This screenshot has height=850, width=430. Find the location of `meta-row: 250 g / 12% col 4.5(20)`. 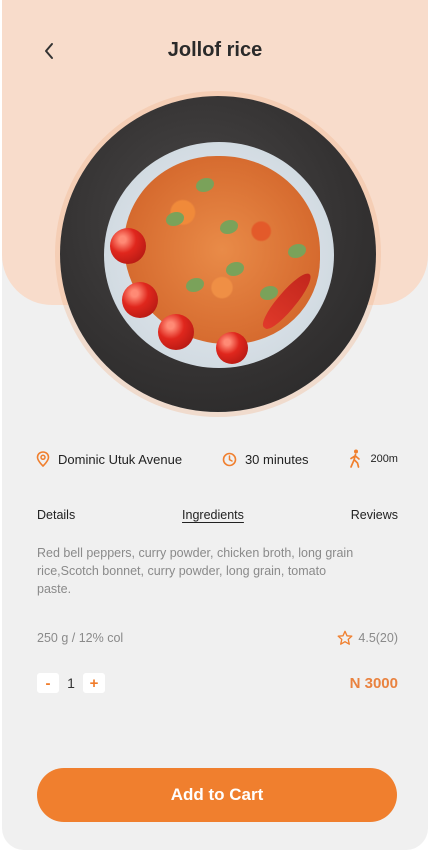

meta-row: 250 g / 12% col 4.5(20) is located at coordinates (217, 638).